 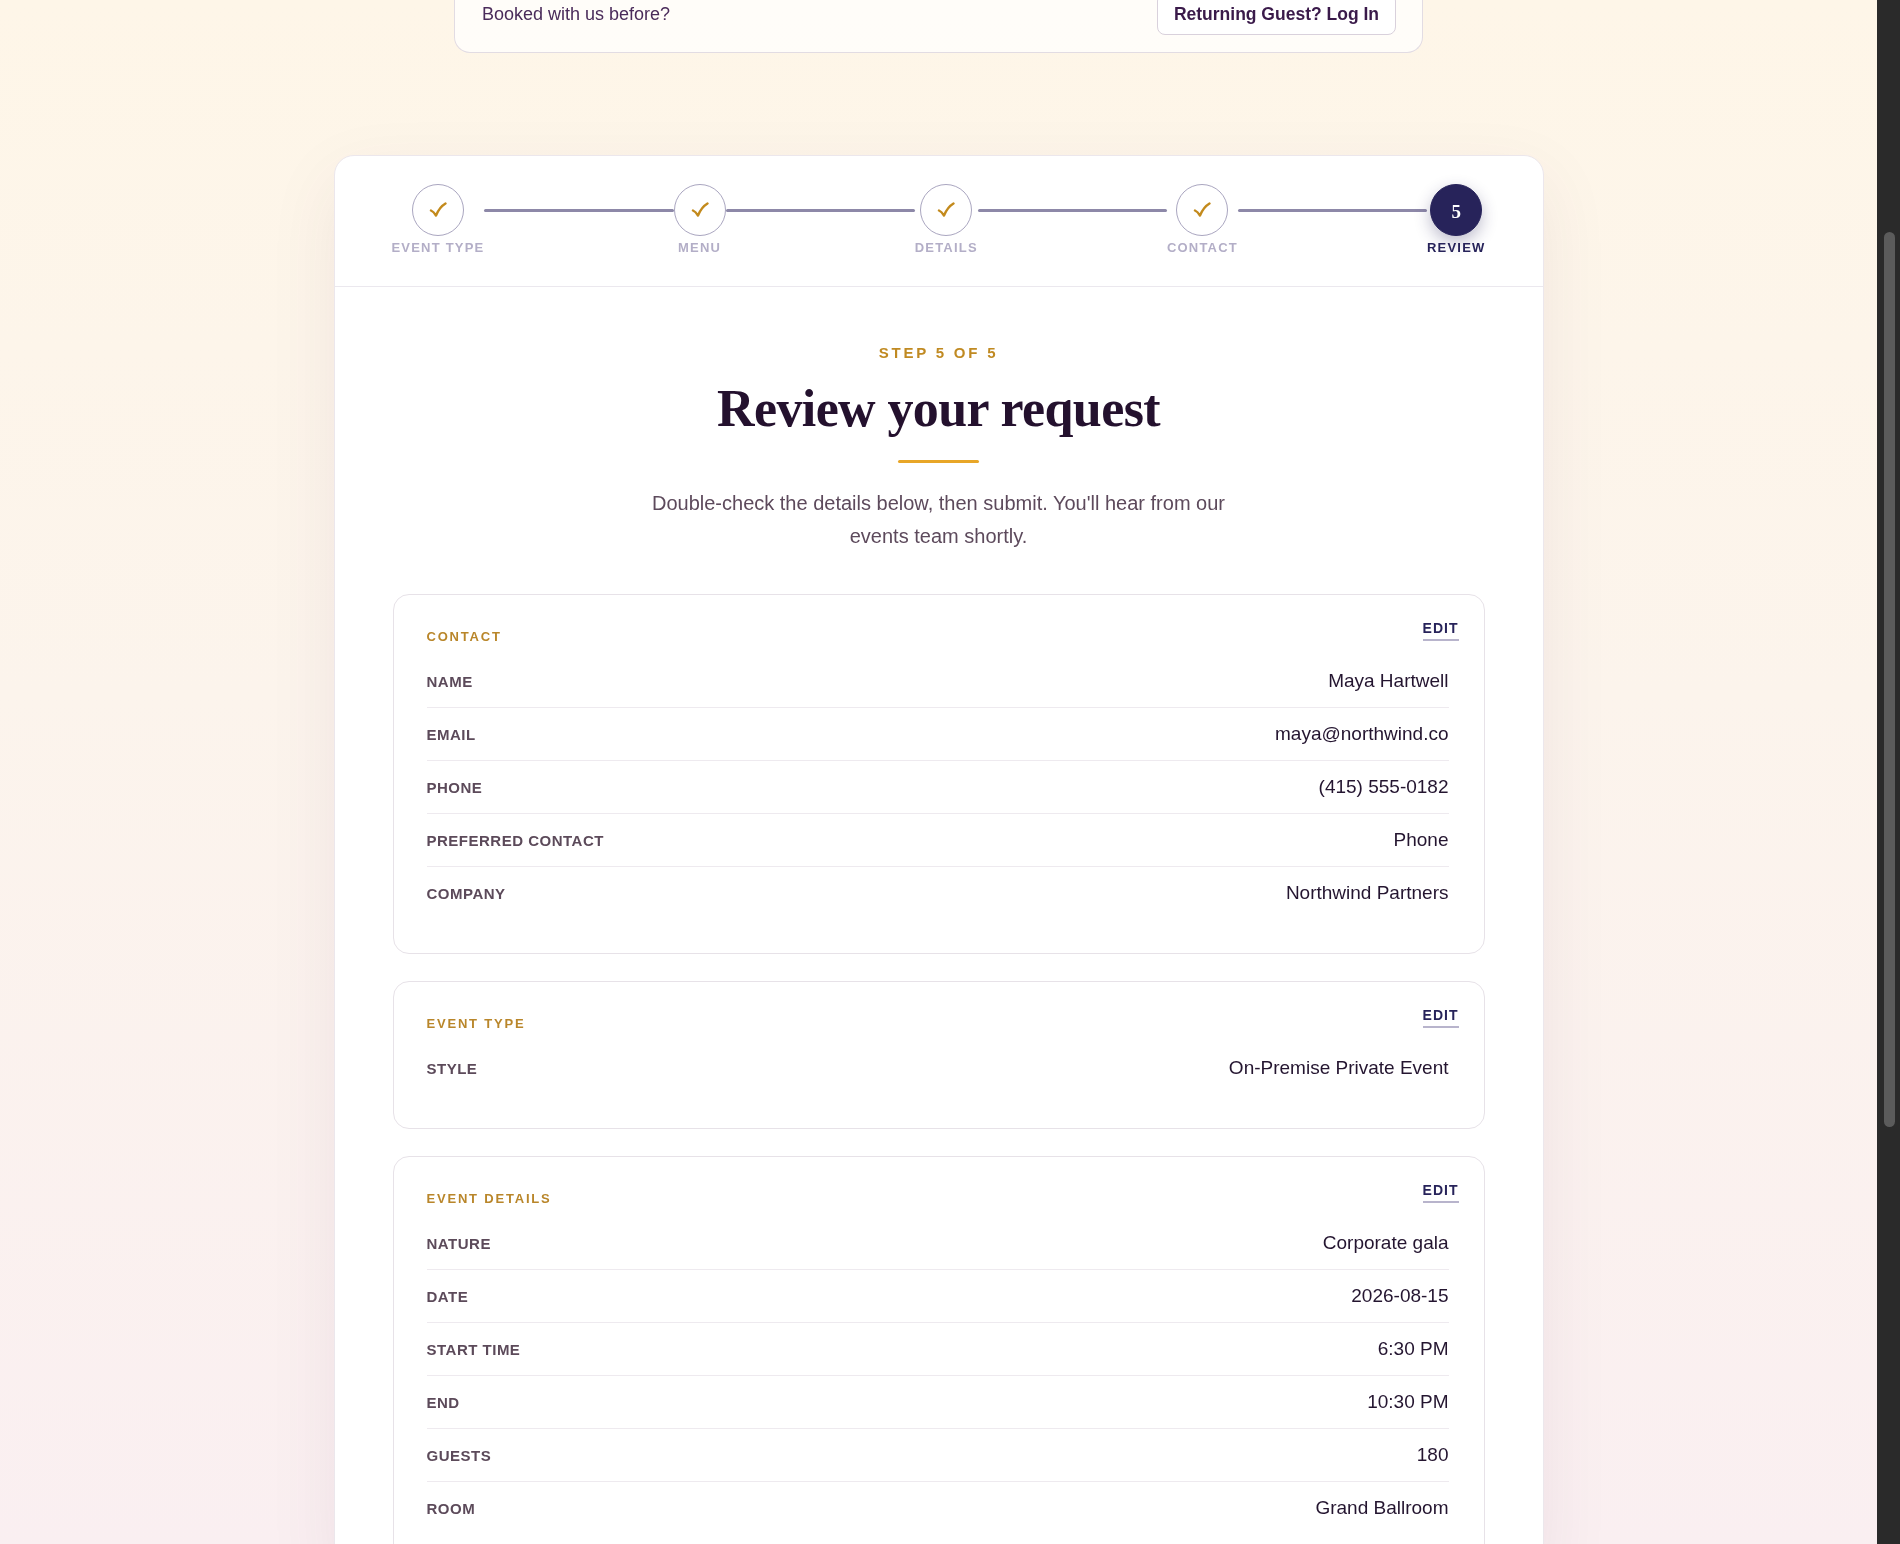 I want to click on step-label: MENU, so click(x=700, y=248).